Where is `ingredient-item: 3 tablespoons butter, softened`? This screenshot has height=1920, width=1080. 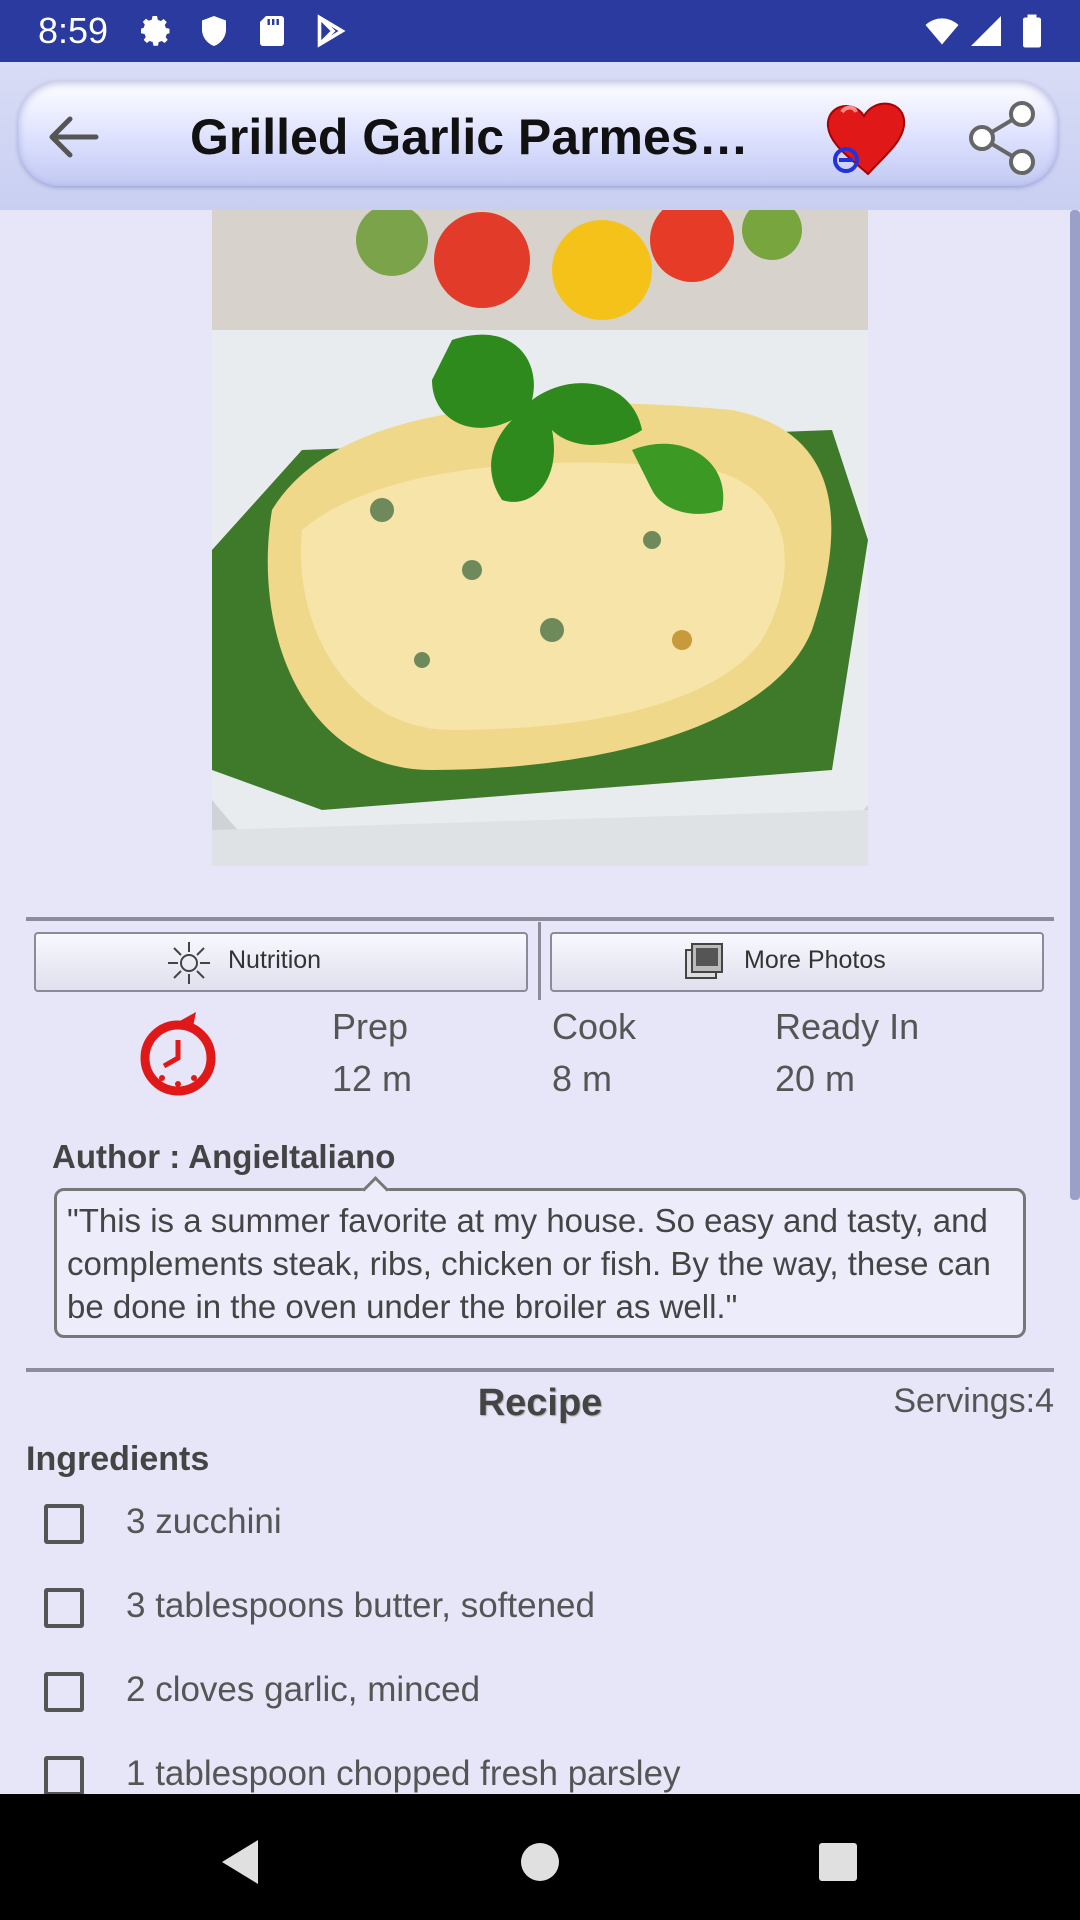 ingredient-item: 3 tablespoons butter, softened is located at coordinates (544, 1612).